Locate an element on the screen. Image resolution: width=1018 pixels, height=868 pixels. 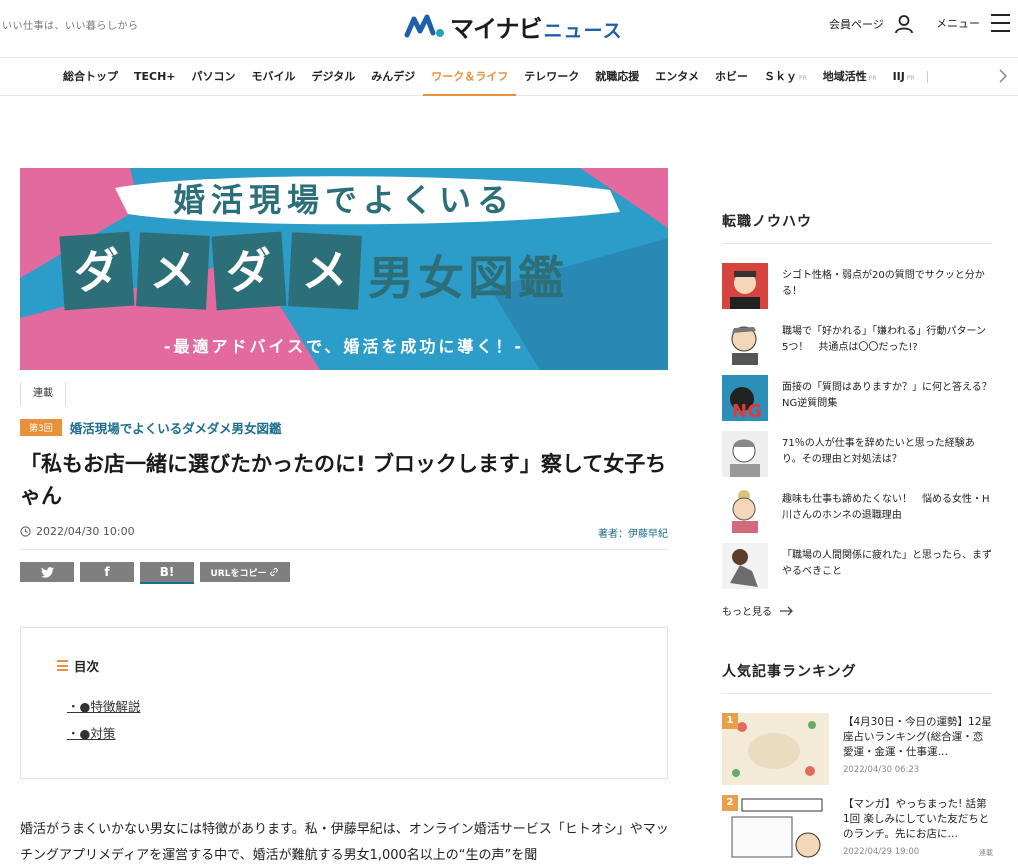
clock-icon is located at coordinates (25, 531).